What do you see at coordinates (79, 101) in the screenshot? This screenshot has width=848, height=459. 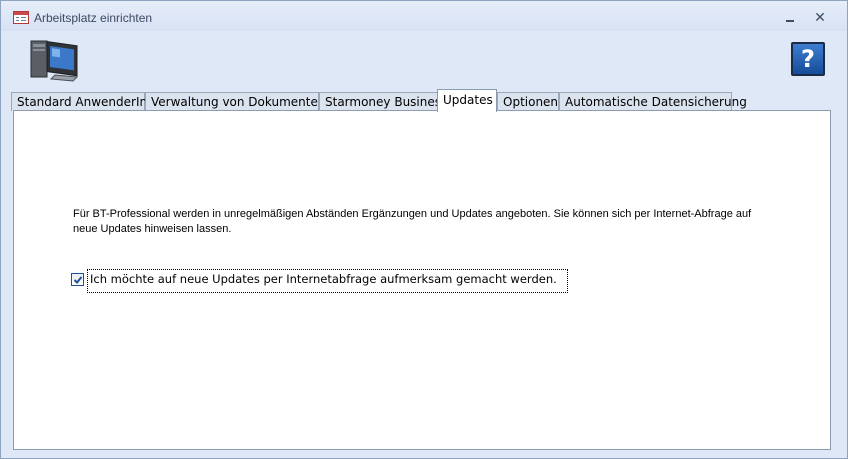 I see `tab-standard-anwenderin: Standard AnwenderIn` at bounding box center [79, 101].